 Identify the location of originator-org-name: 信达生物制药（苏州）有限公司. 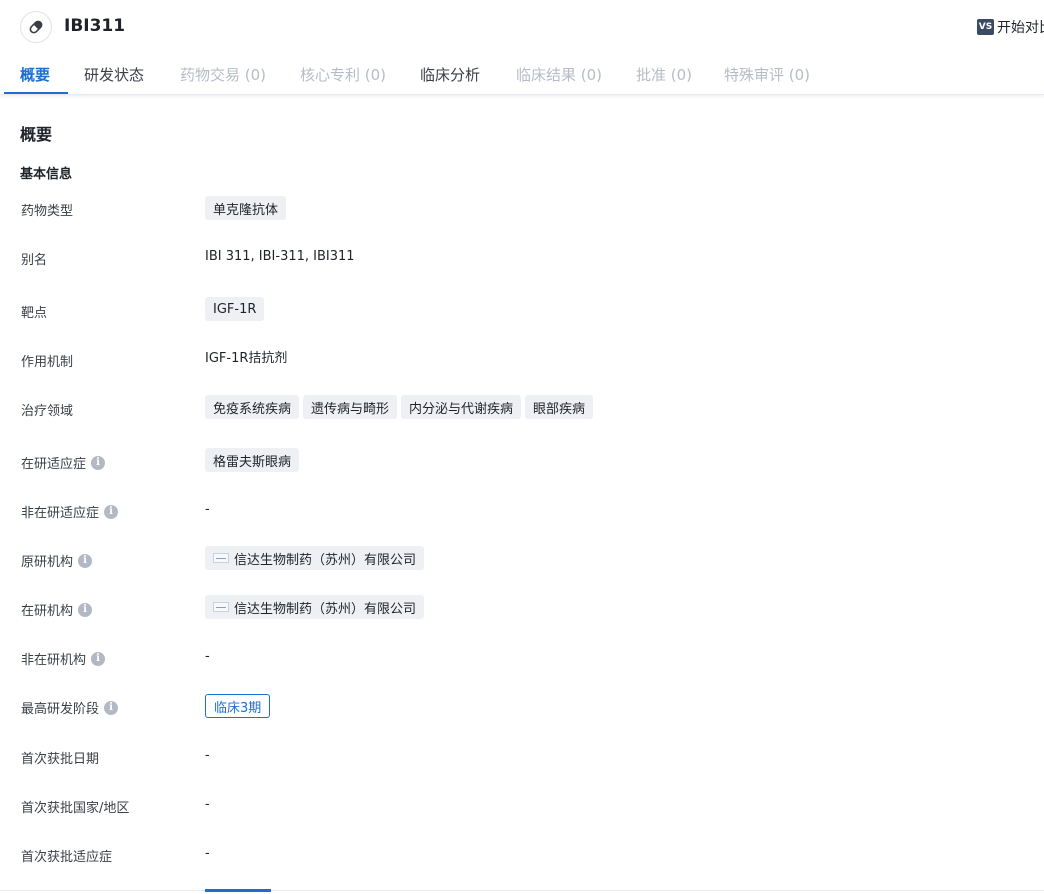
(325, 560).